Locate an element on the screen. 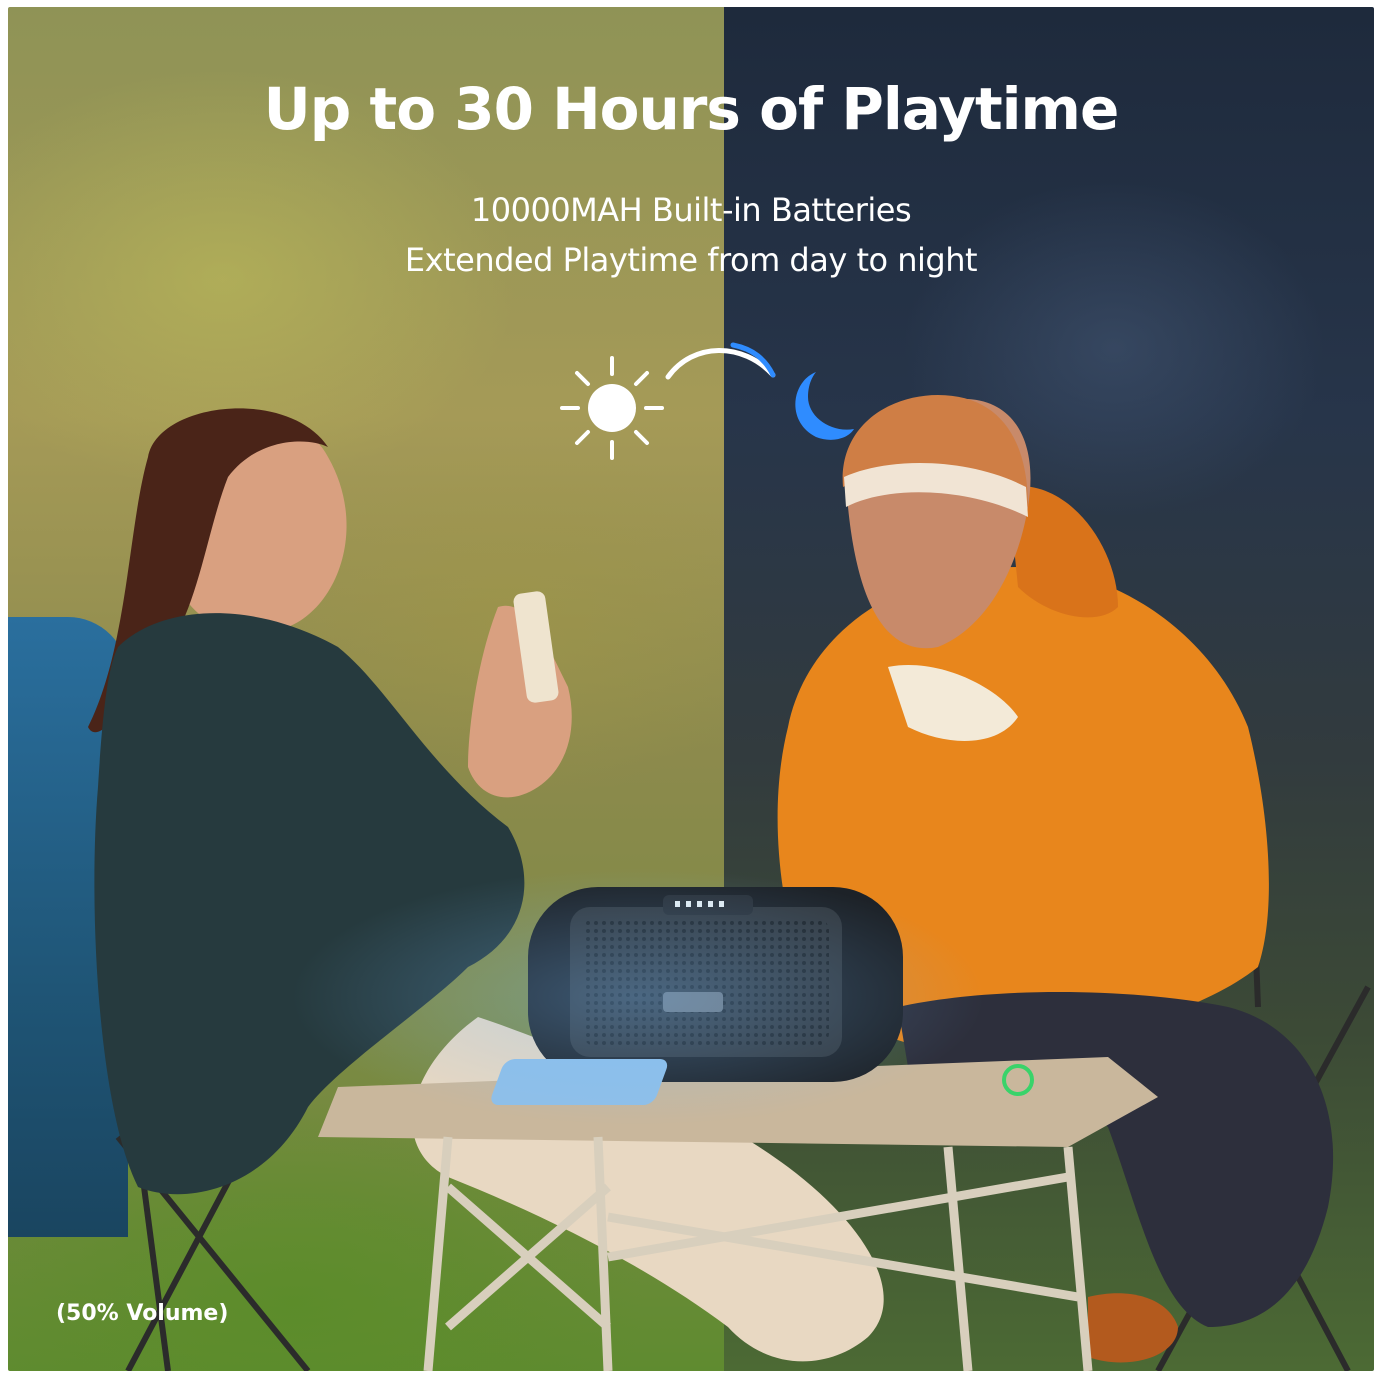  arc-icon is located at coordinates (720, 361).